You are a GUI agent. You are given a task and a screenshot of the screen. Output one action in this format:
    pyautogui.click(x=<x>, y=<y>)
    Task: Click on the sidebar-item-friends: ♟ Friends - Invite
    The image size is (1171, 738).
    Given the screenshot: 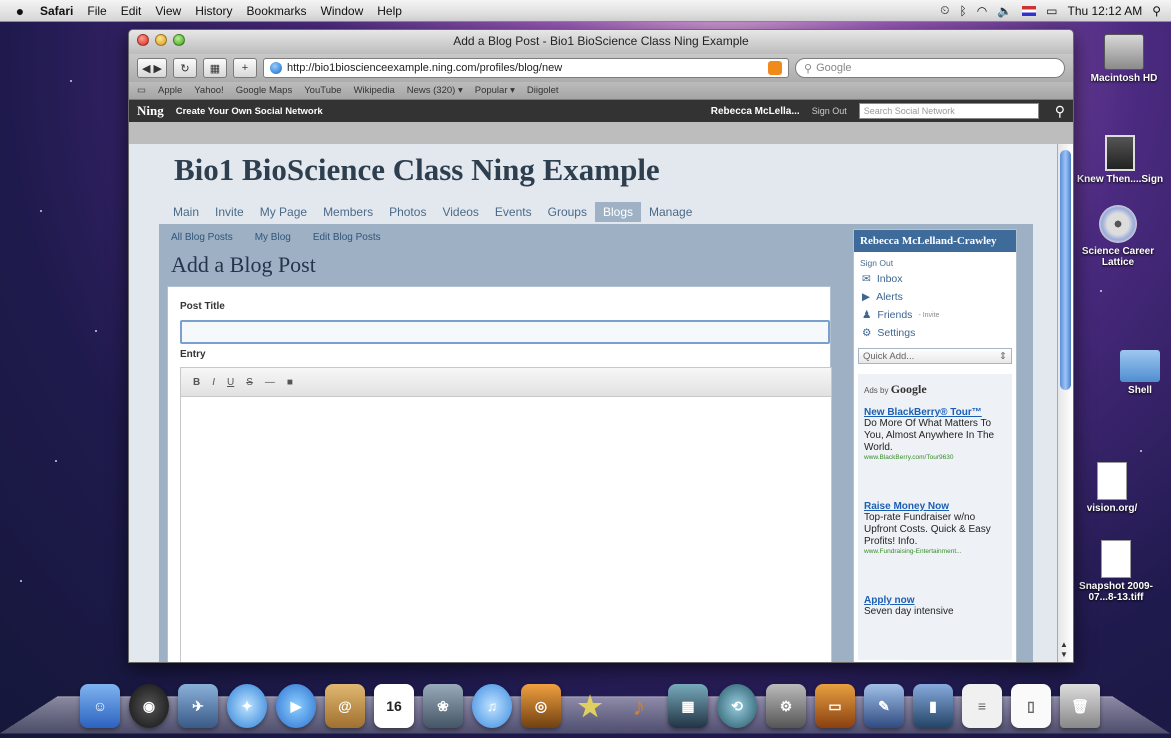 What is the action you would take?
    pyautogui.click(x=935, y=315)
    